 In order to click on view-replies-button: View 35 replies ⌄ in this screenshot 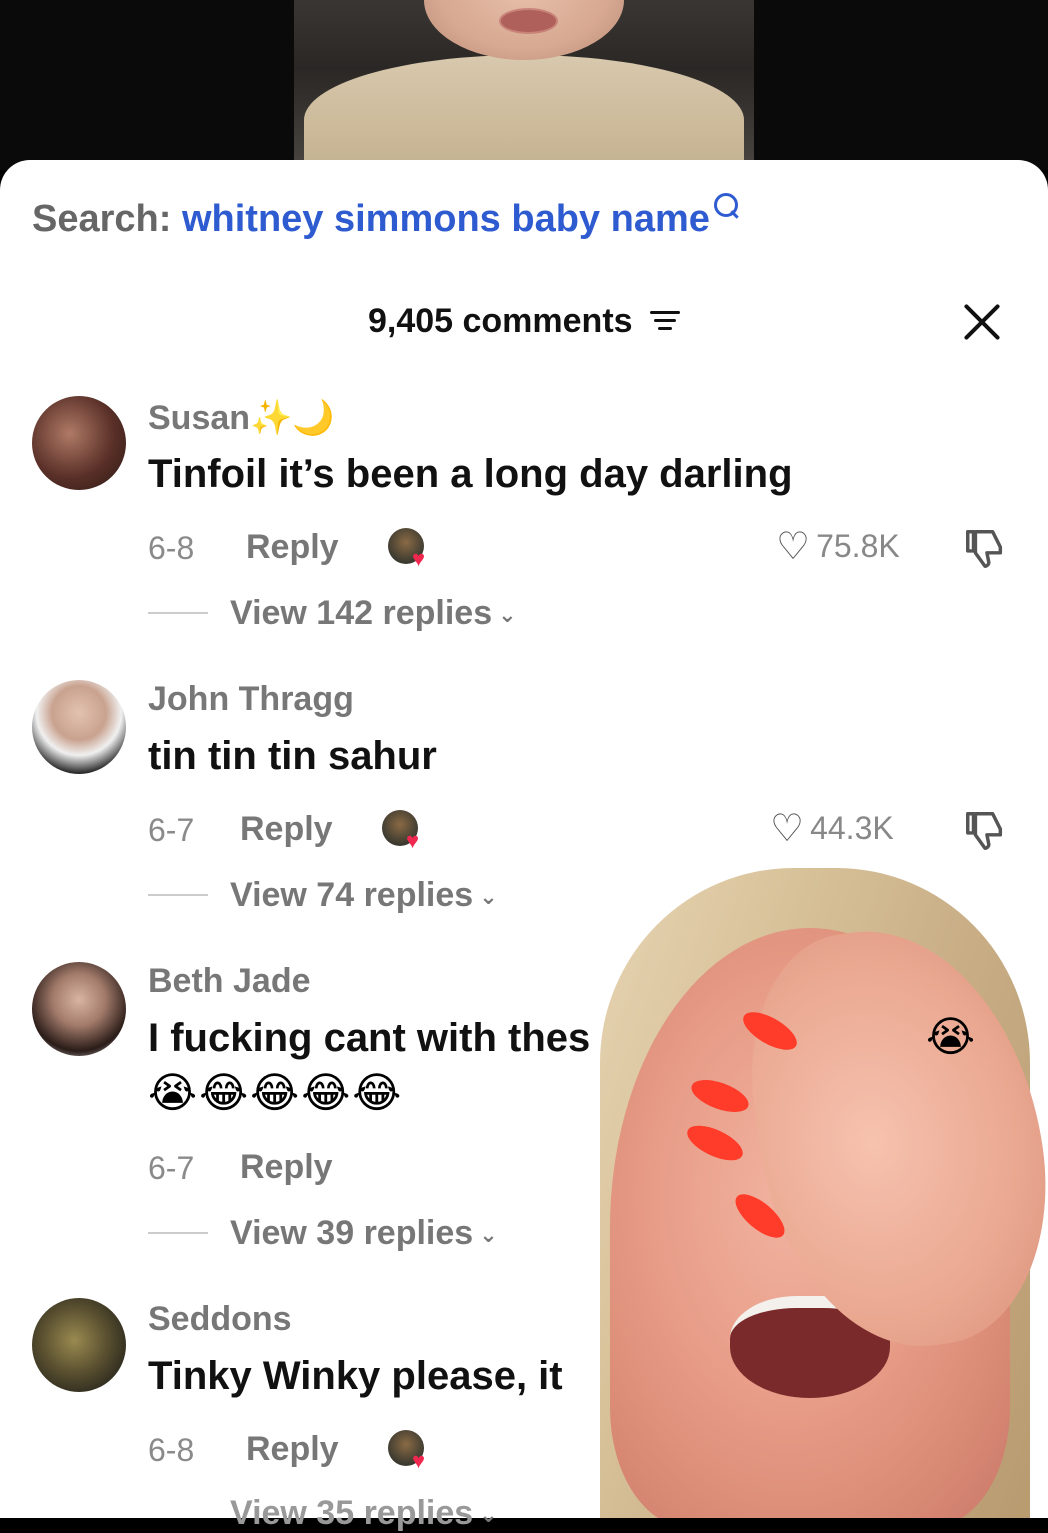, I will do `click(364, 1513)`.